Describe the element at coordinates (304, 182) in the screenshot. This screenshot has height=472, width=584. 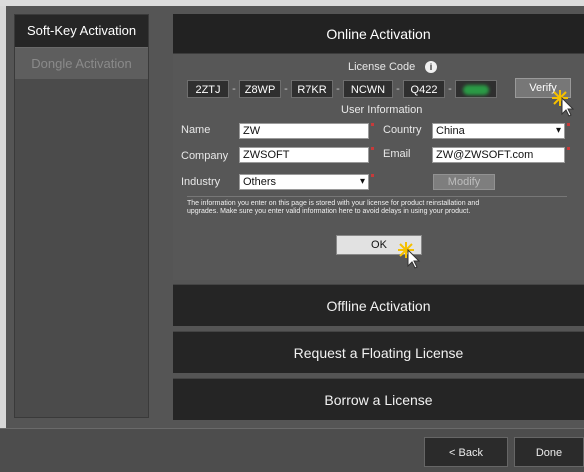
I see `industry-select: Others` at that location.